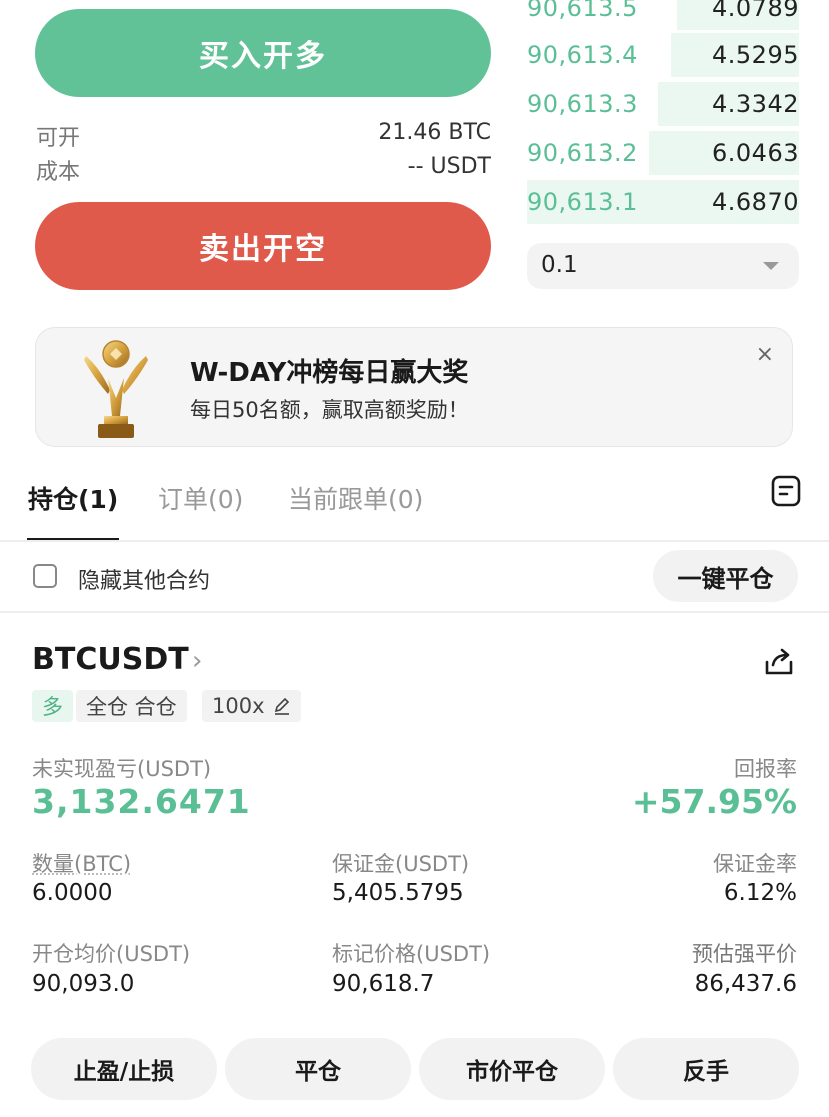 The image size is (829, 1117). I want to click on hide-other-contracts-label: 隐藏其他合约, so click(144, 581).